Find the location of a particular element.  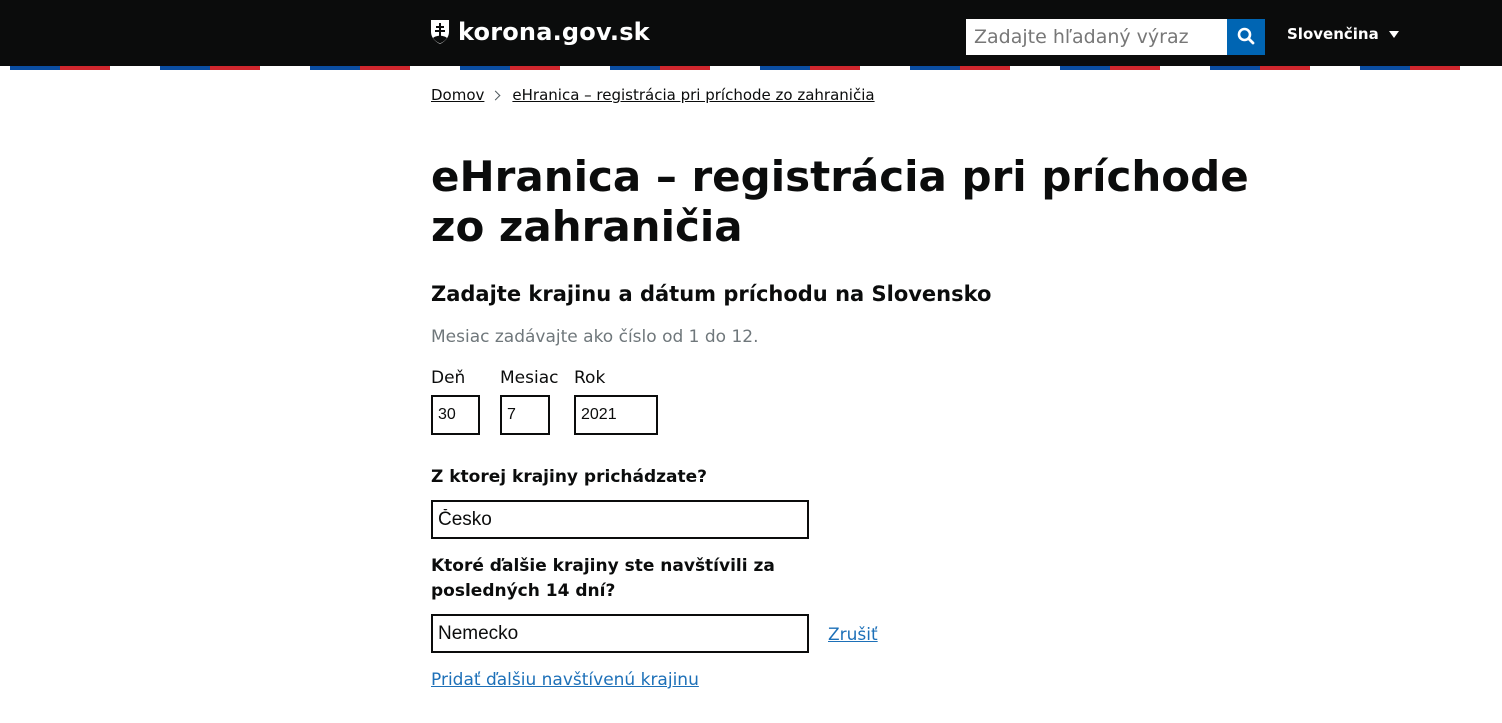

flag-stripe is located at coordinates (751, 68).